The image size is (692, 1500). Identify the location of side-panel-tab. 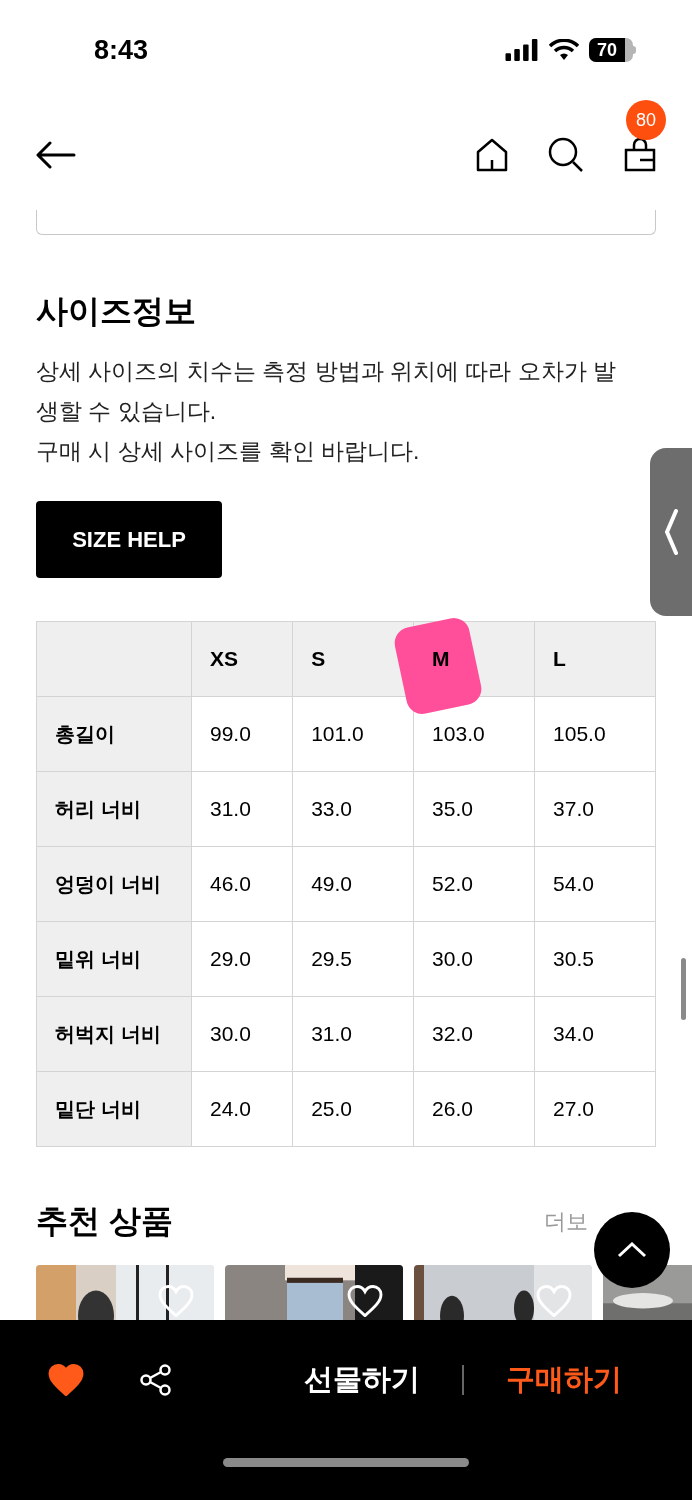
(671, 532).